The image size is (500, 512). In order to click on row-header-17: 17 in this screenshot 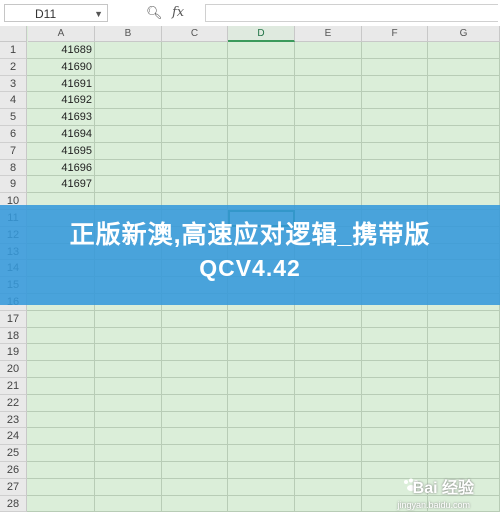, I will do `click(13, 319)`.